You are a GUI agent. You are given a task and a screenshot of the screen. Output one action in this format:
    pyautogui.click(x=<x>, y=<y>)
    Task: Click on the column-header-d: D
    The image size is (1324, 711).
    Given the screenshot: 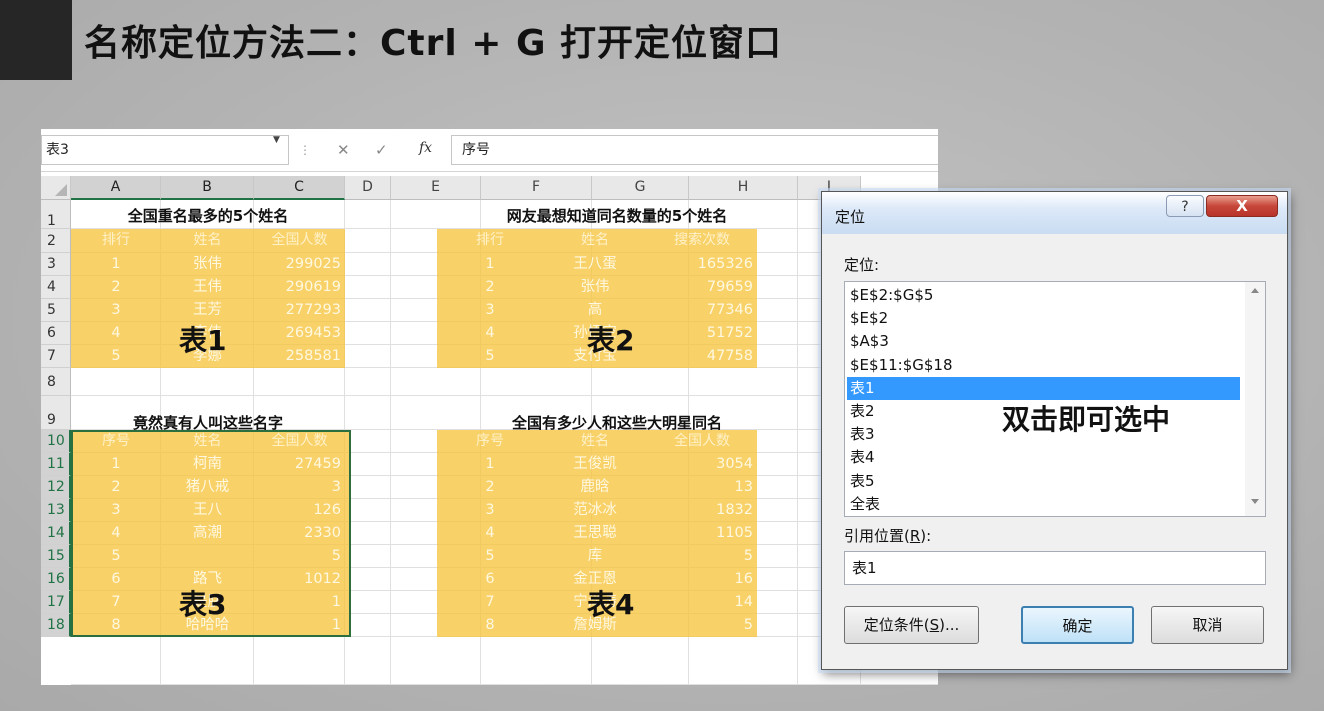 What is the action you would take?
    pyautogui.click(x=368, y=188)
    